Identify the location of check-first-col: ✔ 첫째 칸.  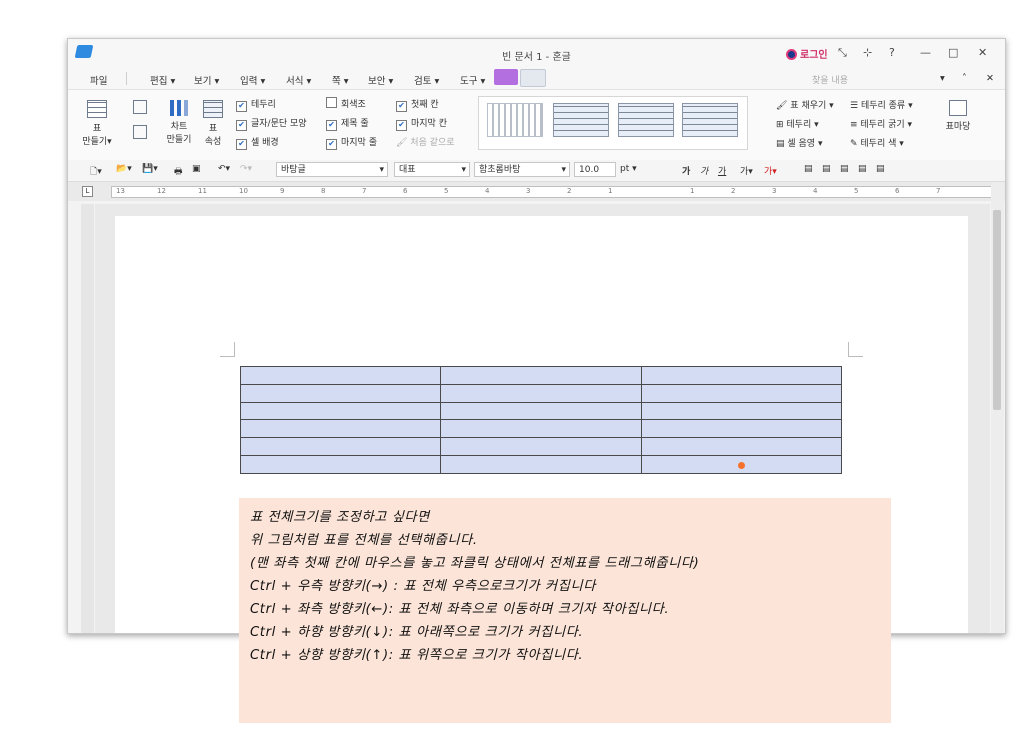
(417, 104).